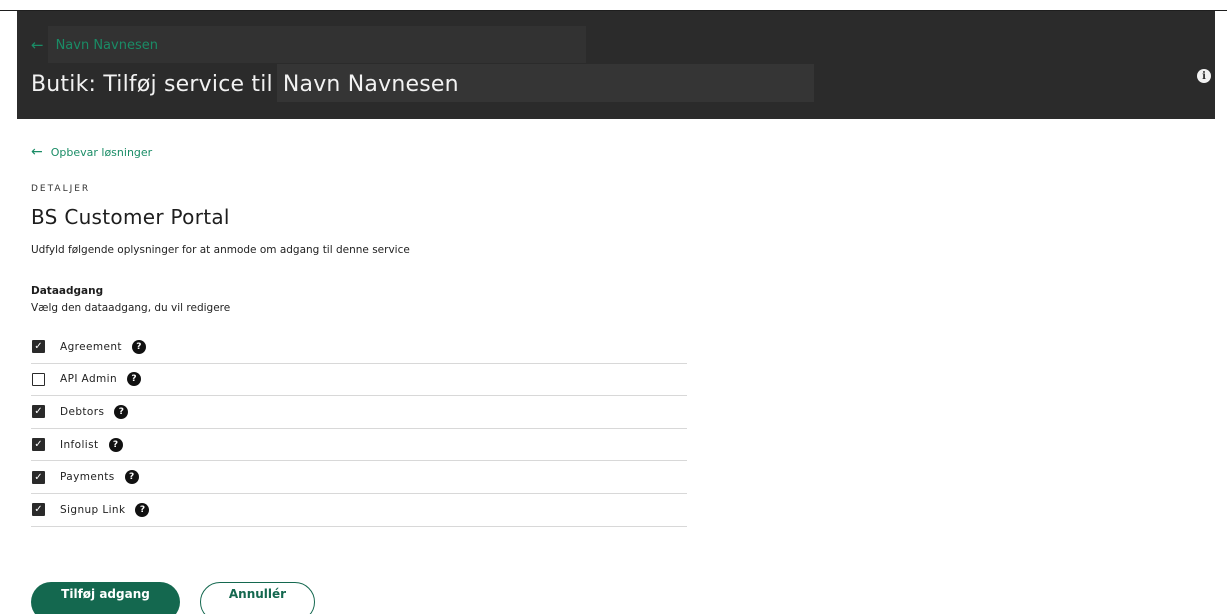  Describe the element at coordinates (359, 510) in the screenshot. I see `option-signup-link: ✓ Signup Link ?` at that location.